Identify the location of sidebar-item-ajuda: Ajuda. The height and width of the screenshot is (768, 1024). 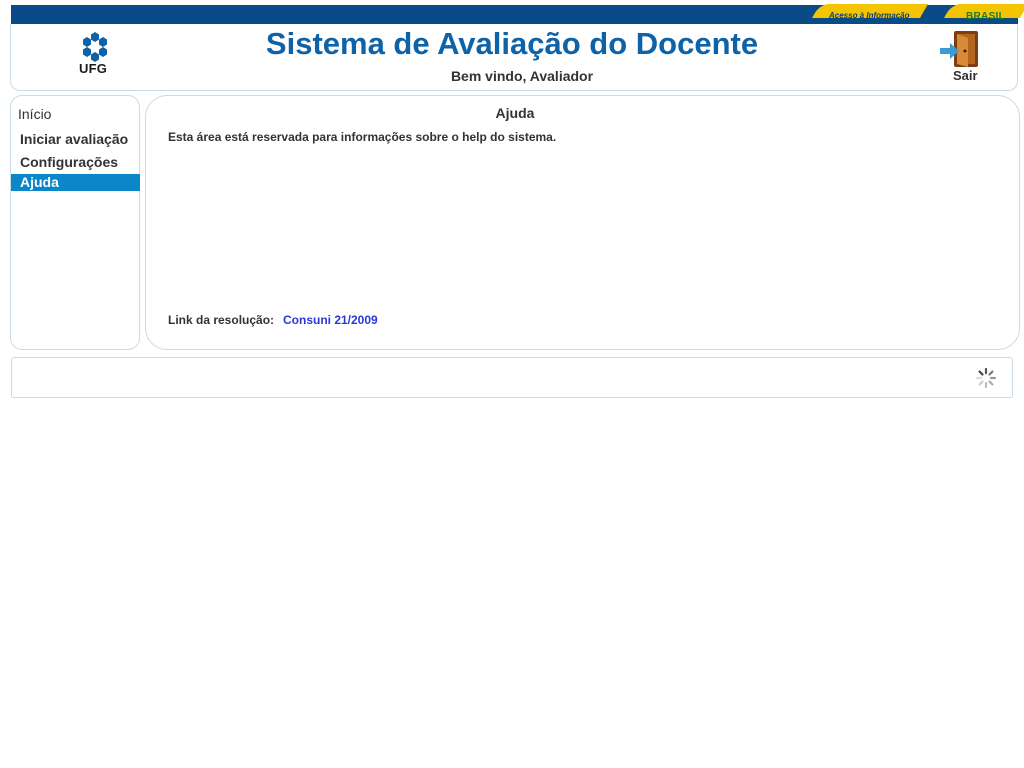
(75, 182).